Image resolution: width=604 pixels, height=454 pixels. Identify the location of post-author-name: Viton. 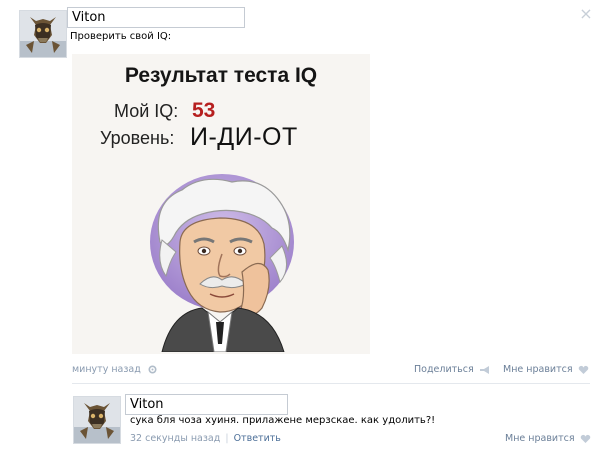
(156, 17).